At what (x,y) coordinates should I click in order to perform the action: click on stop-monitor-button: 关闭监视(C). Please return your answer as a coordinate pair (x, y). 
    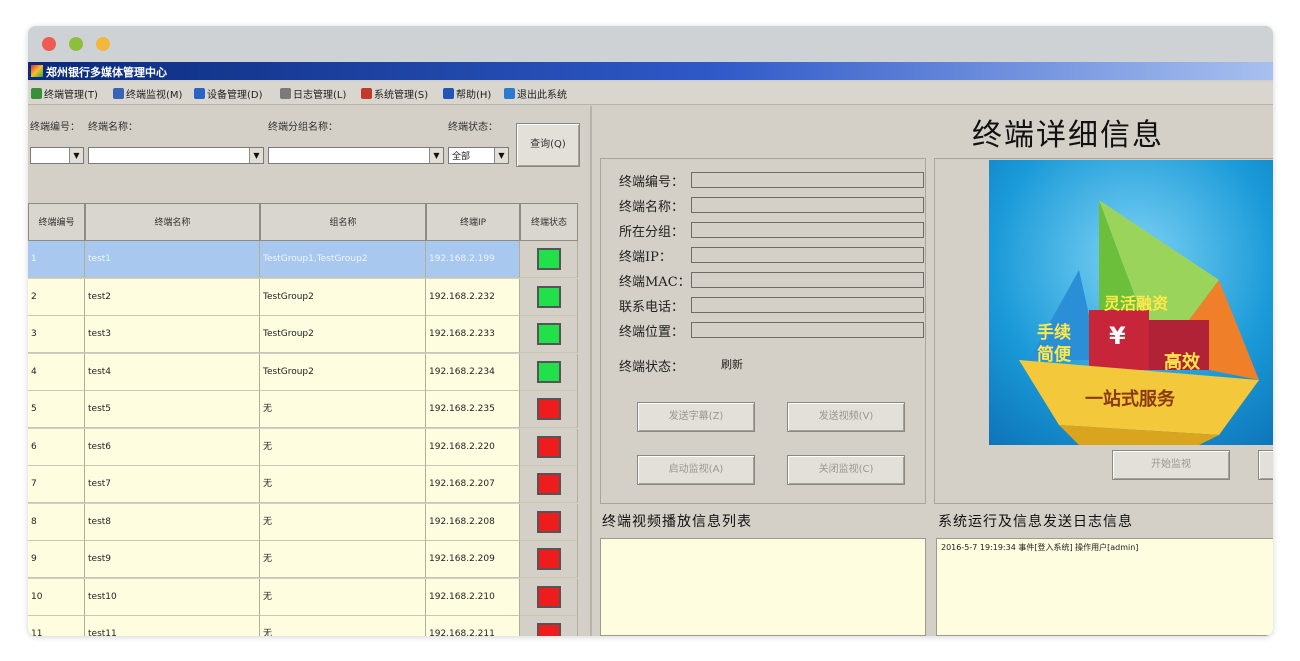
    Looking at the image, I should click on (846, 470).